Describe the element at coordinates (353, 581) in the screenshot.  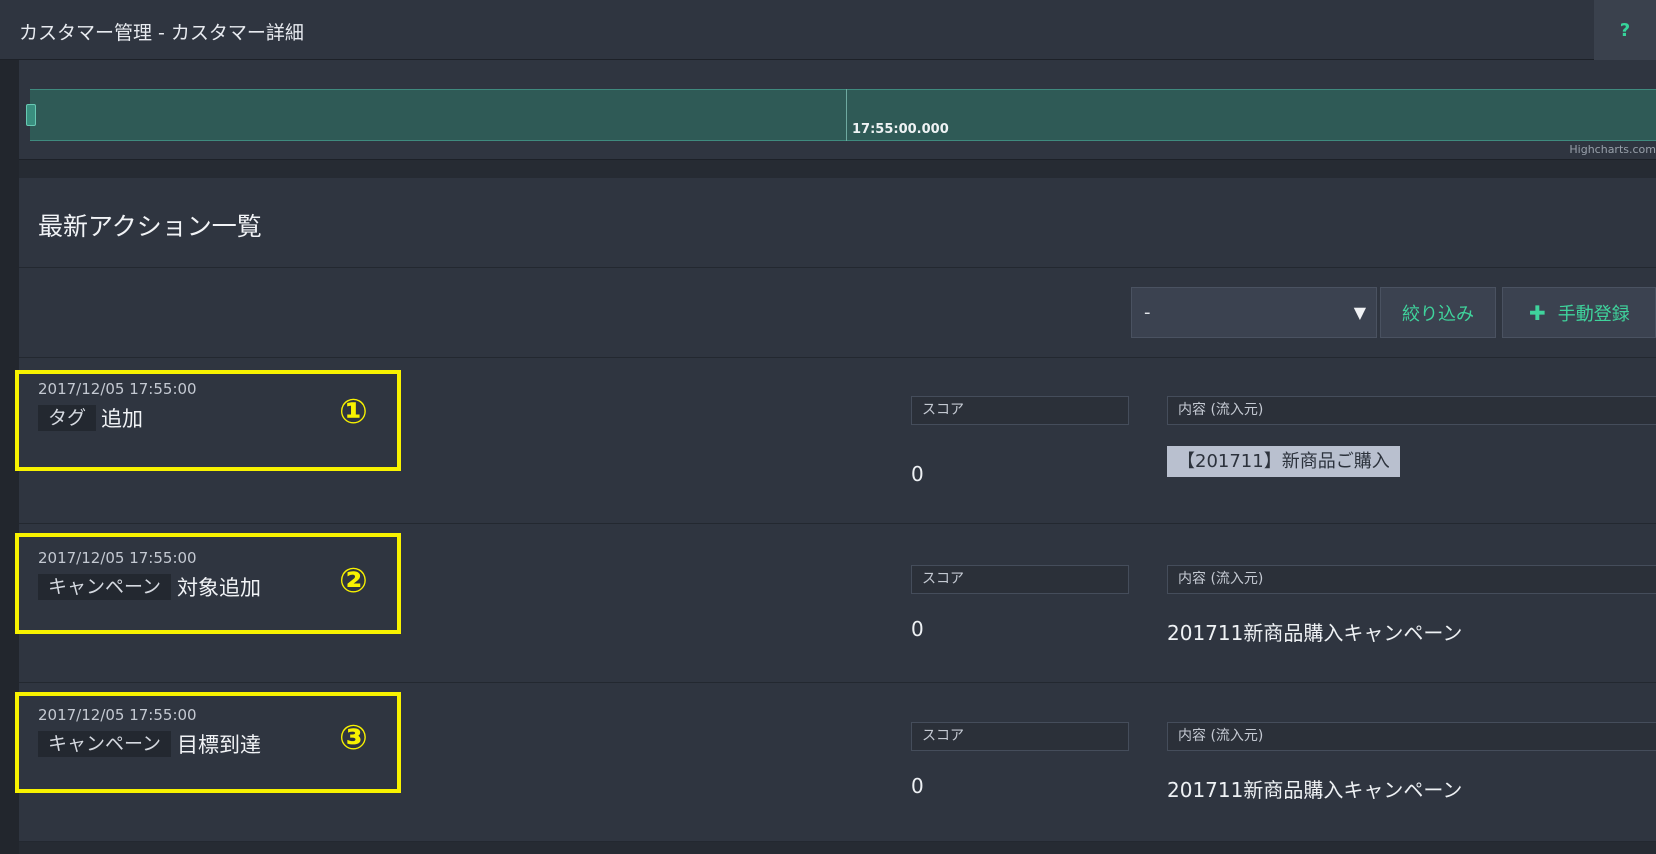
I see `number-marker: ②` at that location.